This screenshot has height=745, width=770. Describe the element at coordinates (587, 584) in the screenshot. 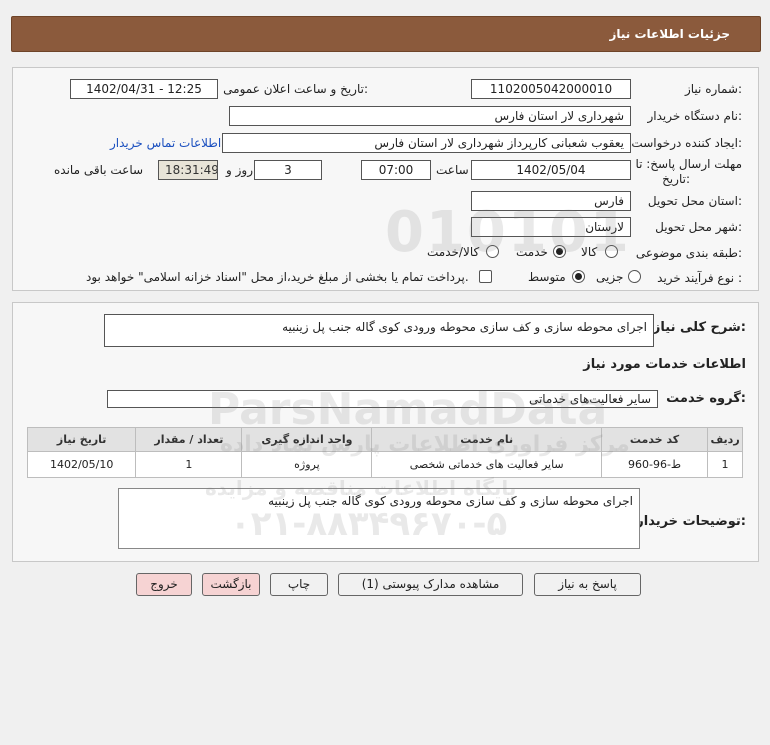

I see `reply-button: پاسخ به نیاز` at that location.